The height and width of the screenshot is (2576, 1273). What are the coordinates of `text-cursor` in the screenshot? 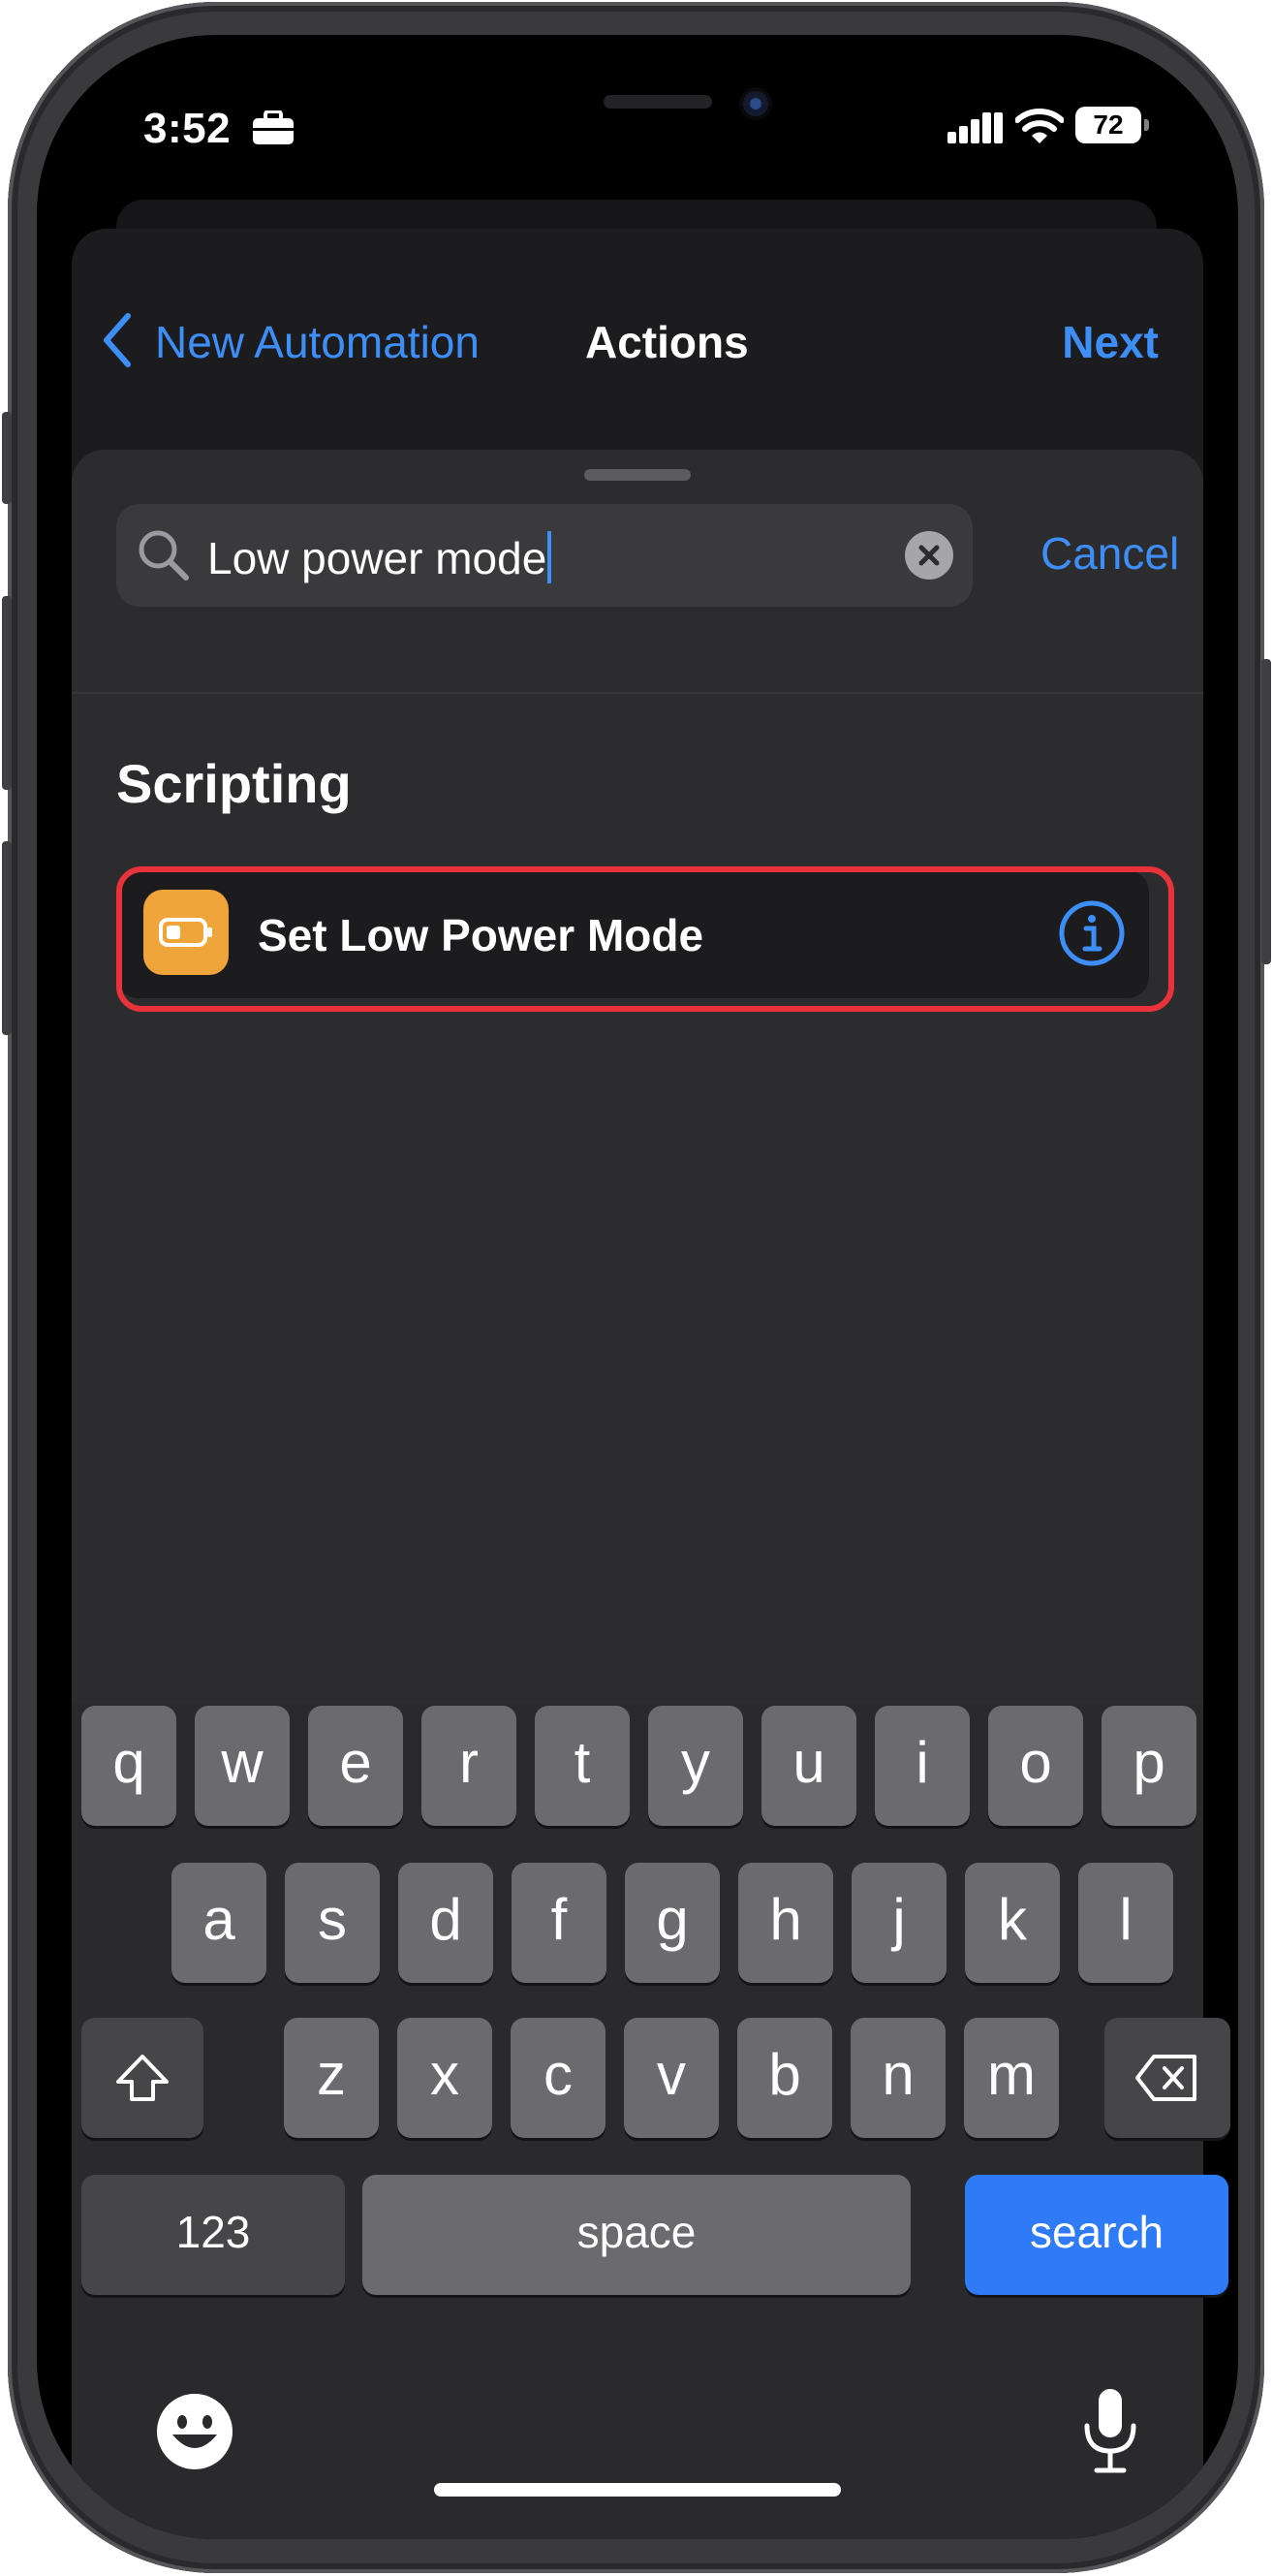 It's located at (549, 557).